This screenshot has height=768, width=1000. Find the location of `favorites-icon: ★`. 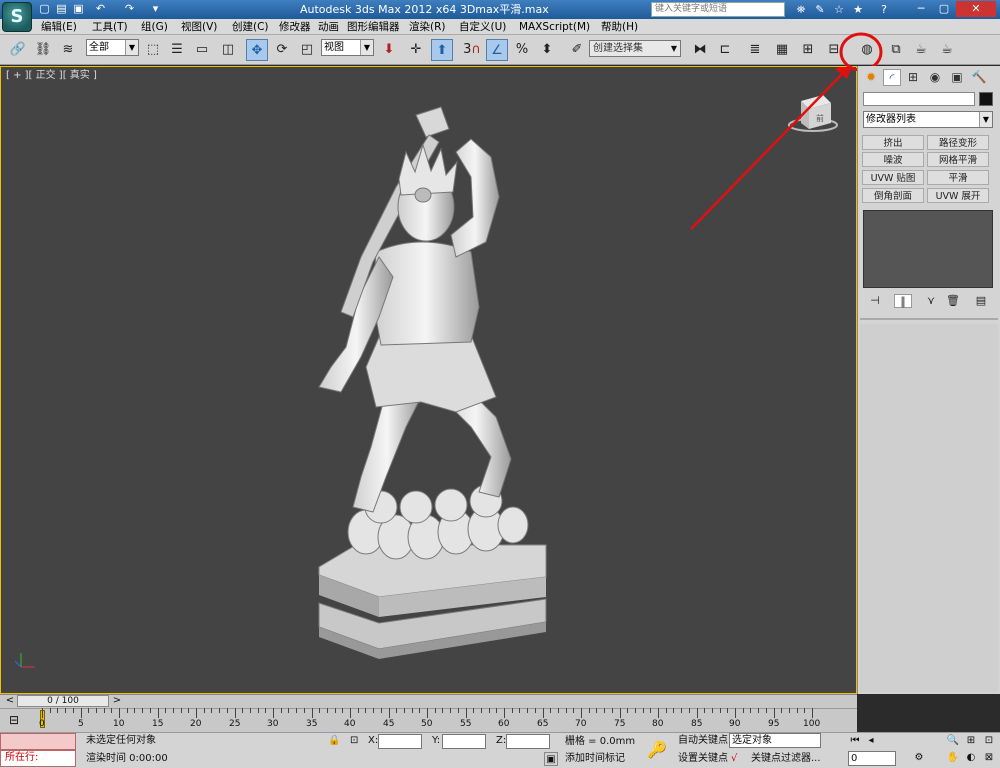

favorites-icon: ★ is located at coordinates (858, 9).